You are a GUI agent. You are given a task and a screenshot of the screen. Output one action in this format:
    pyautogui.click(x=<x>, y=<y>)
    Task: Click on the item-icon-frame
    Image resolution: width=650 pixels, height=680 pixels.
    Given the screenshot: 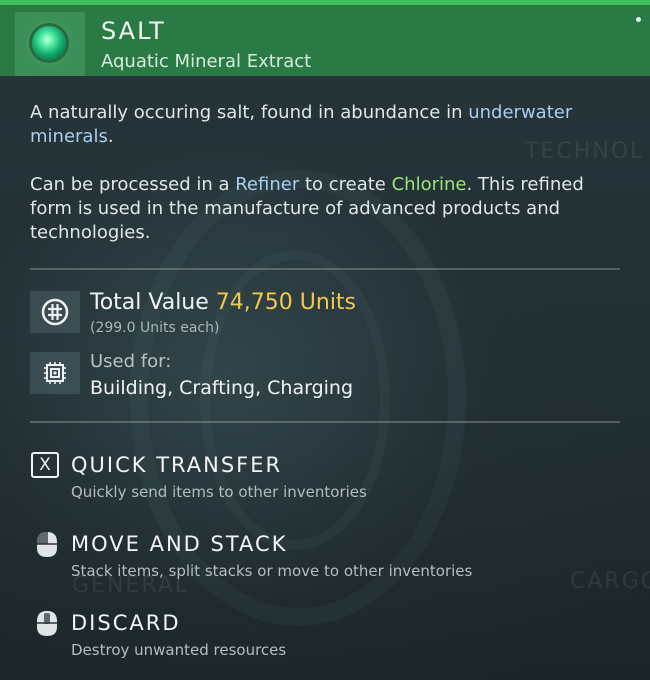 What is the action you would take?
    pyautogui.click(x=50, y=44)
    